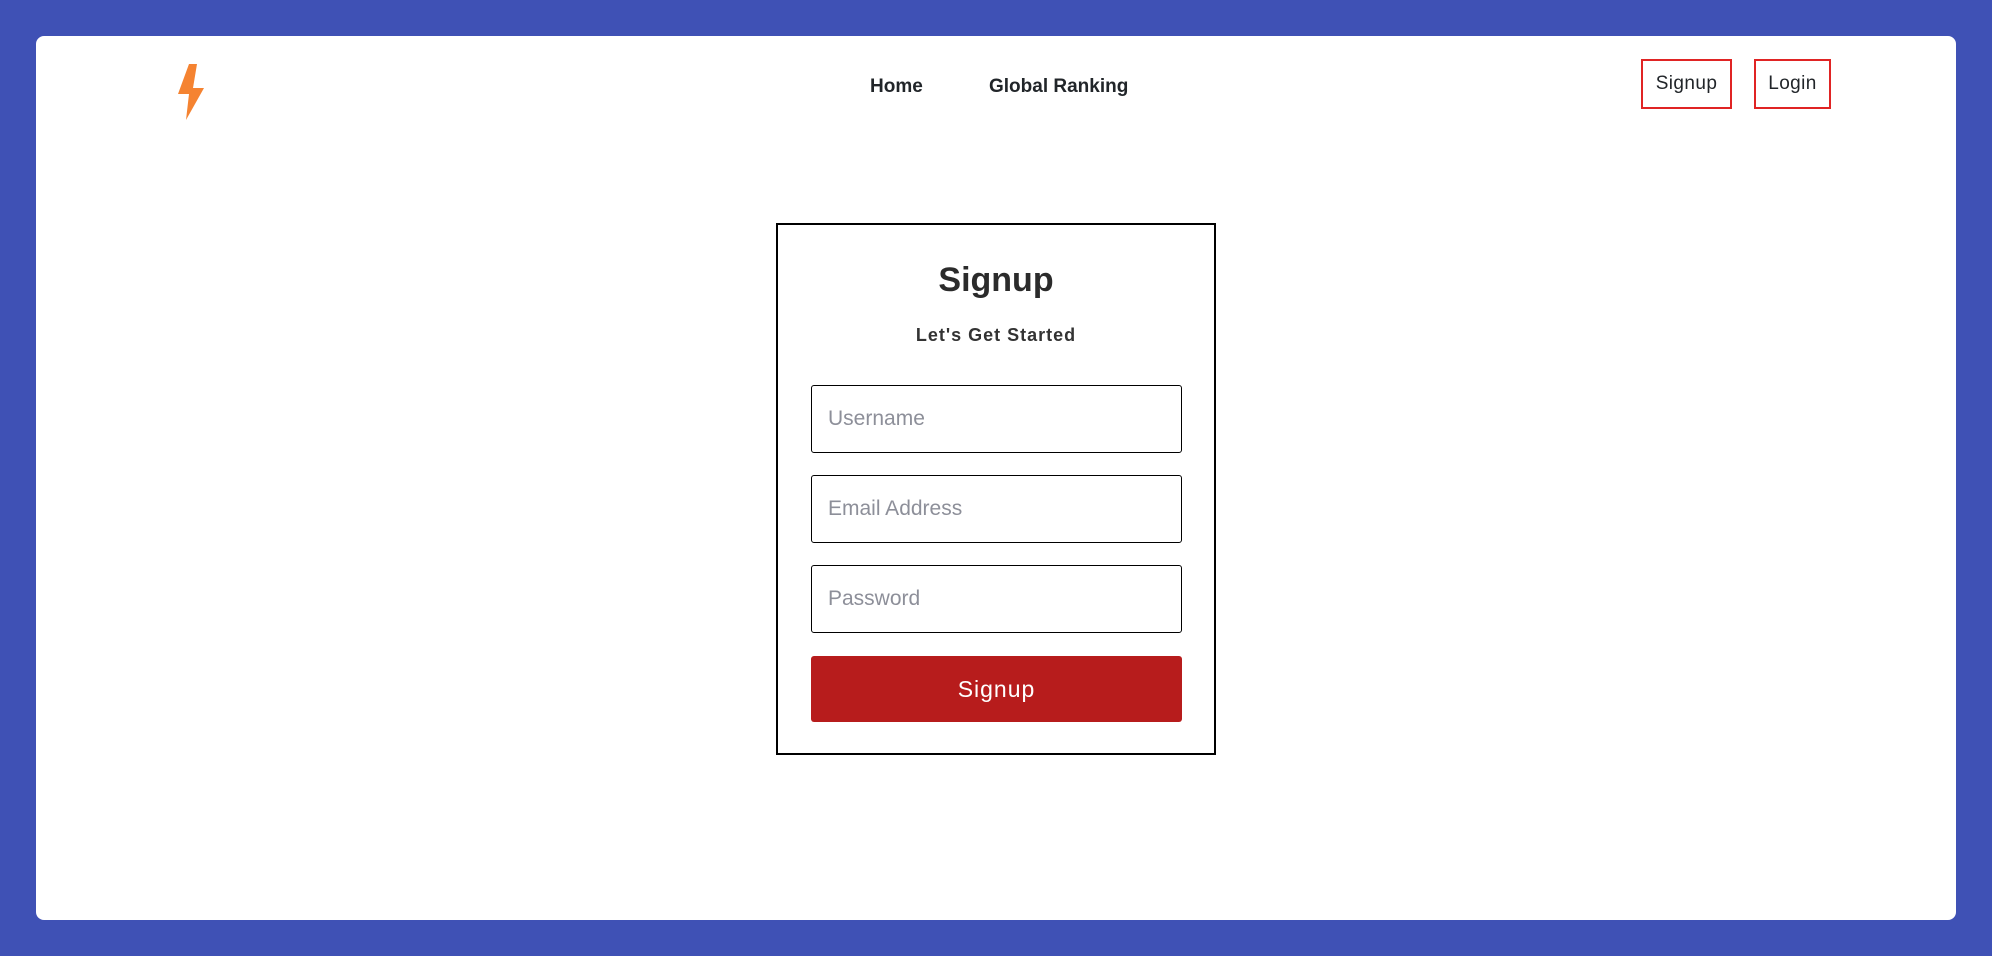 The image size is (1992, 956). Describe the element at coordinates (996, 689) in the screenshot. I see `signup-submit-button: Signup` at that location.